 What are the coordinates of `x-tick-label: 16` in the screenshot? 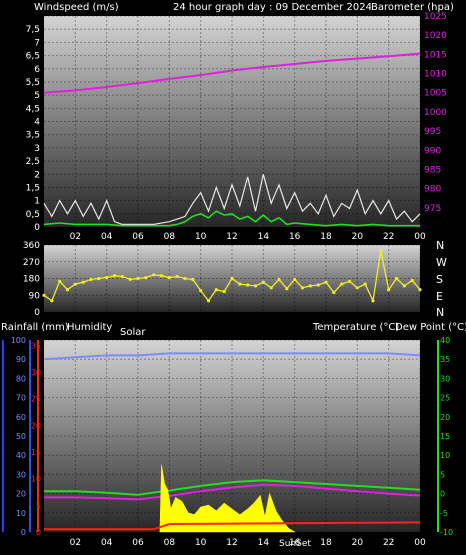 It's located at (295, 237).